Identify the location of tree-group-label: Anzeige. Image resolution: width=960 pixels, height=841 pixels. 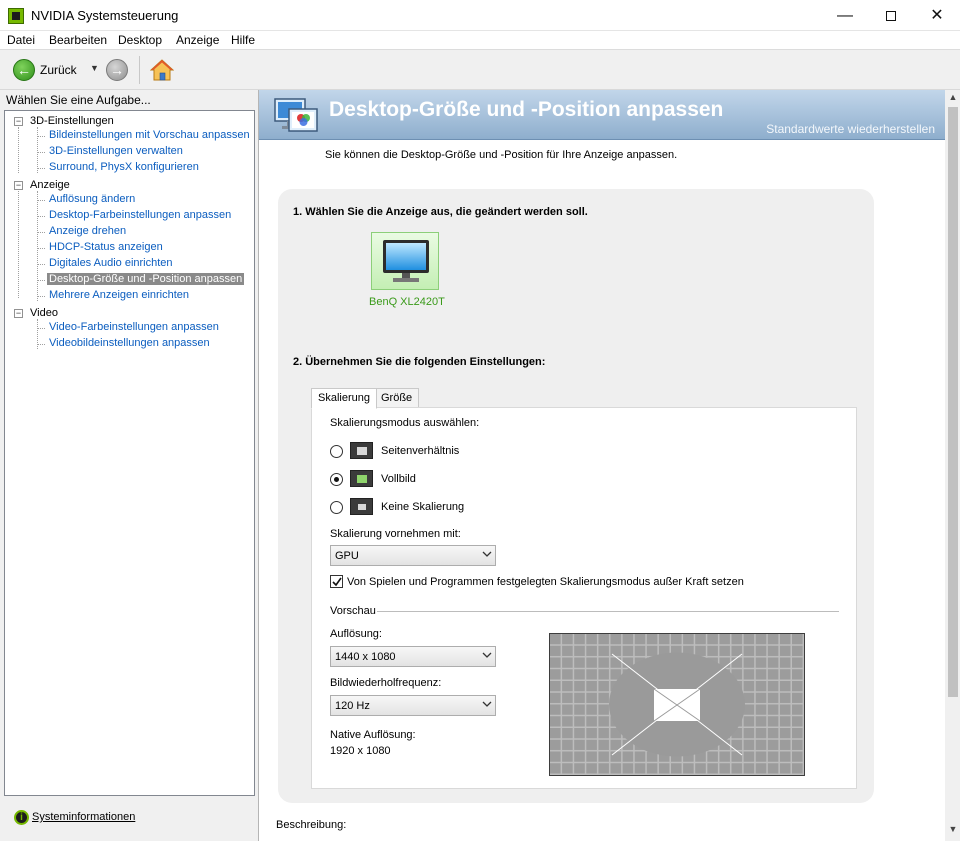
(50, 185).